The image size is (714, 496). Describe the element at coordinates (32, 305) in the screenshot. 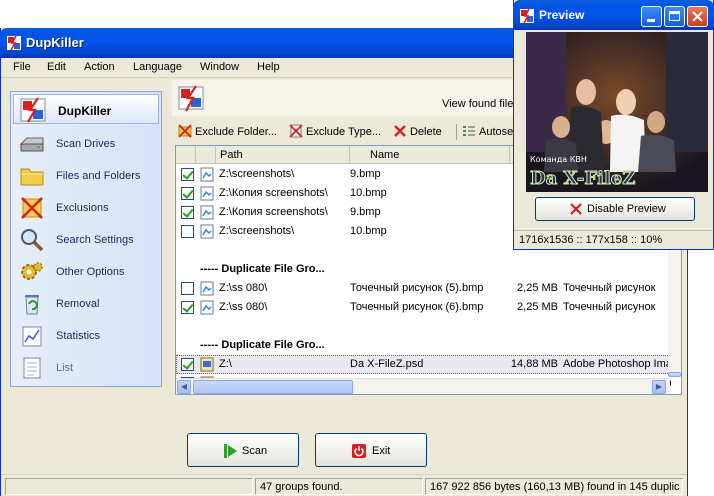

I see `recycle-icon` at that location.